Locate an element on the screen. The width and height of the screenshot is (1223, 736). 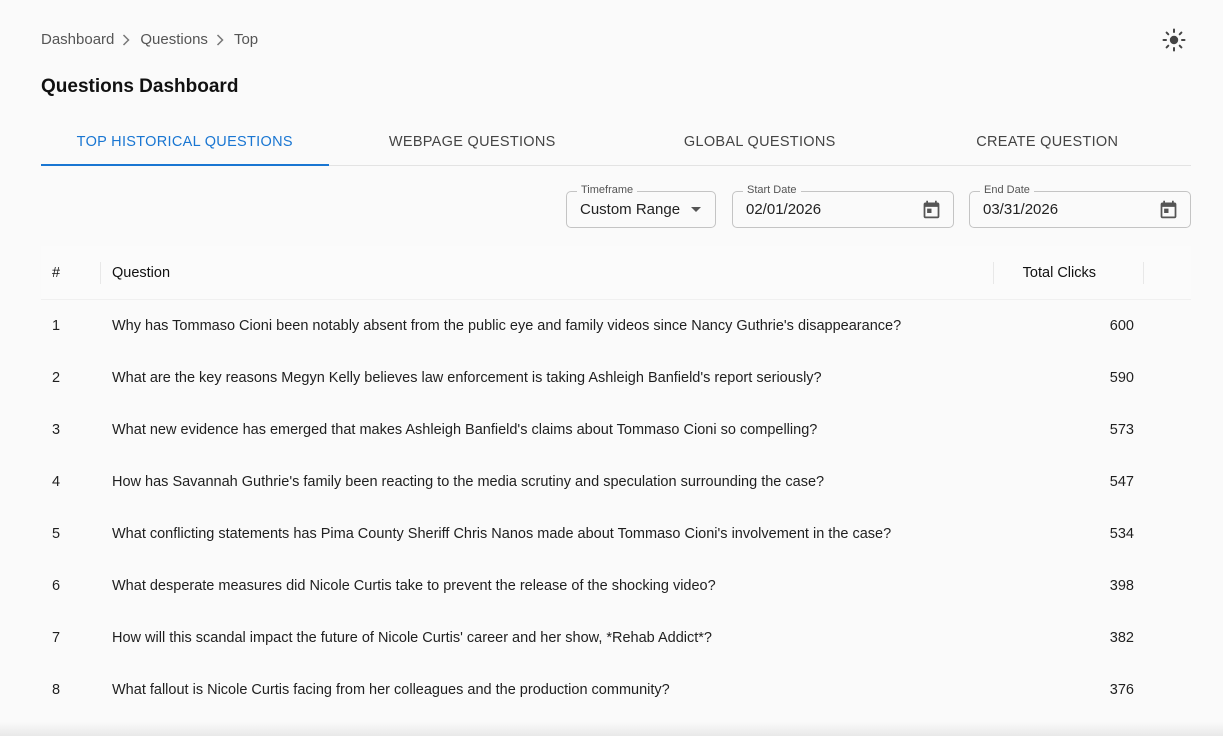
sun-icon is located at coordinates (1174, 40).